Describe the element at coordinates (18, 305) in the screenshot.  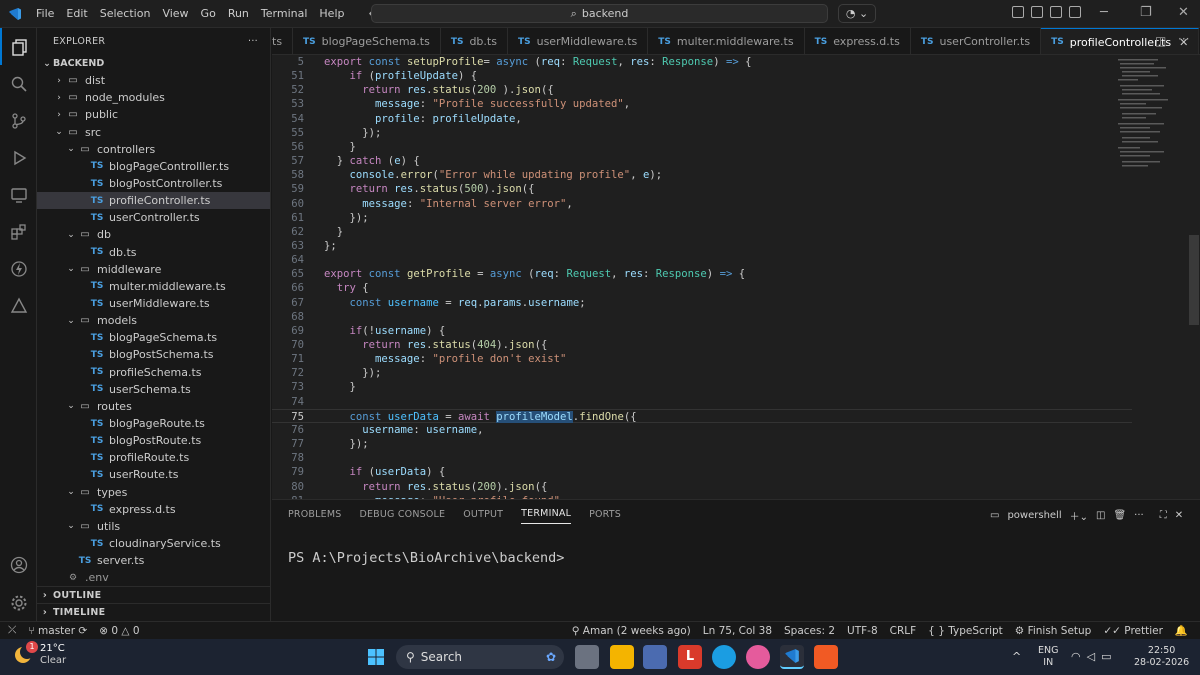
I see `docker-triangle-icon` at that location.